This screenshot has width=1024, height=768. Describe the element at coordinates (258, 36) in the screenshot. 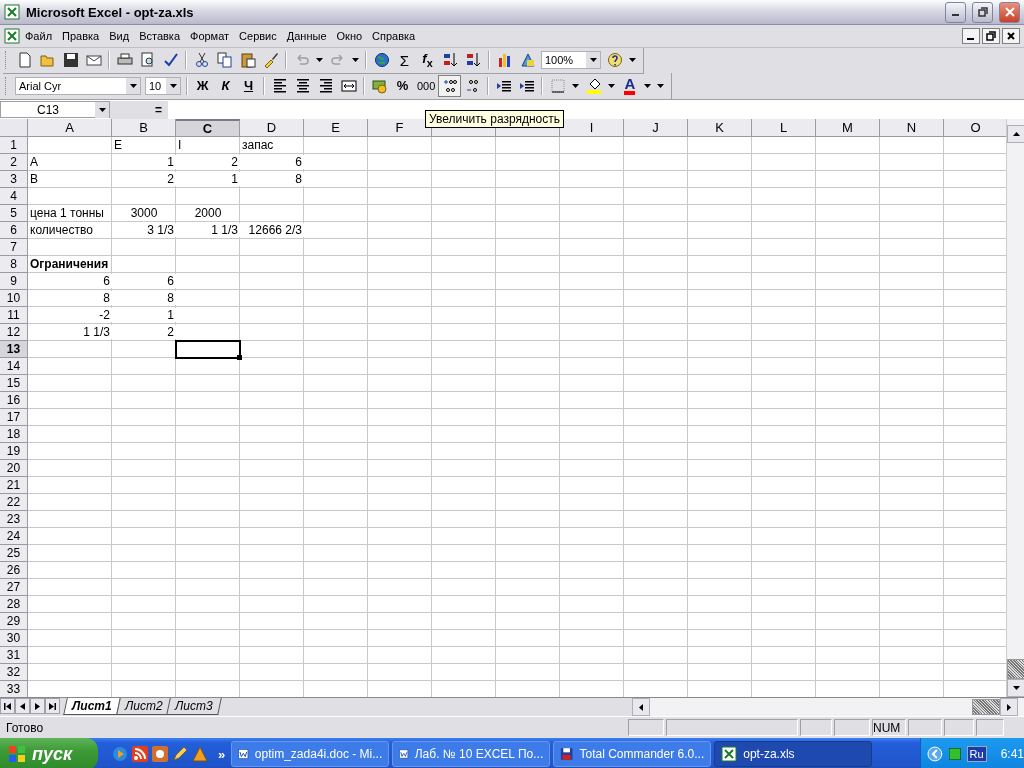

I see `menu-item: Сервис` at that location.